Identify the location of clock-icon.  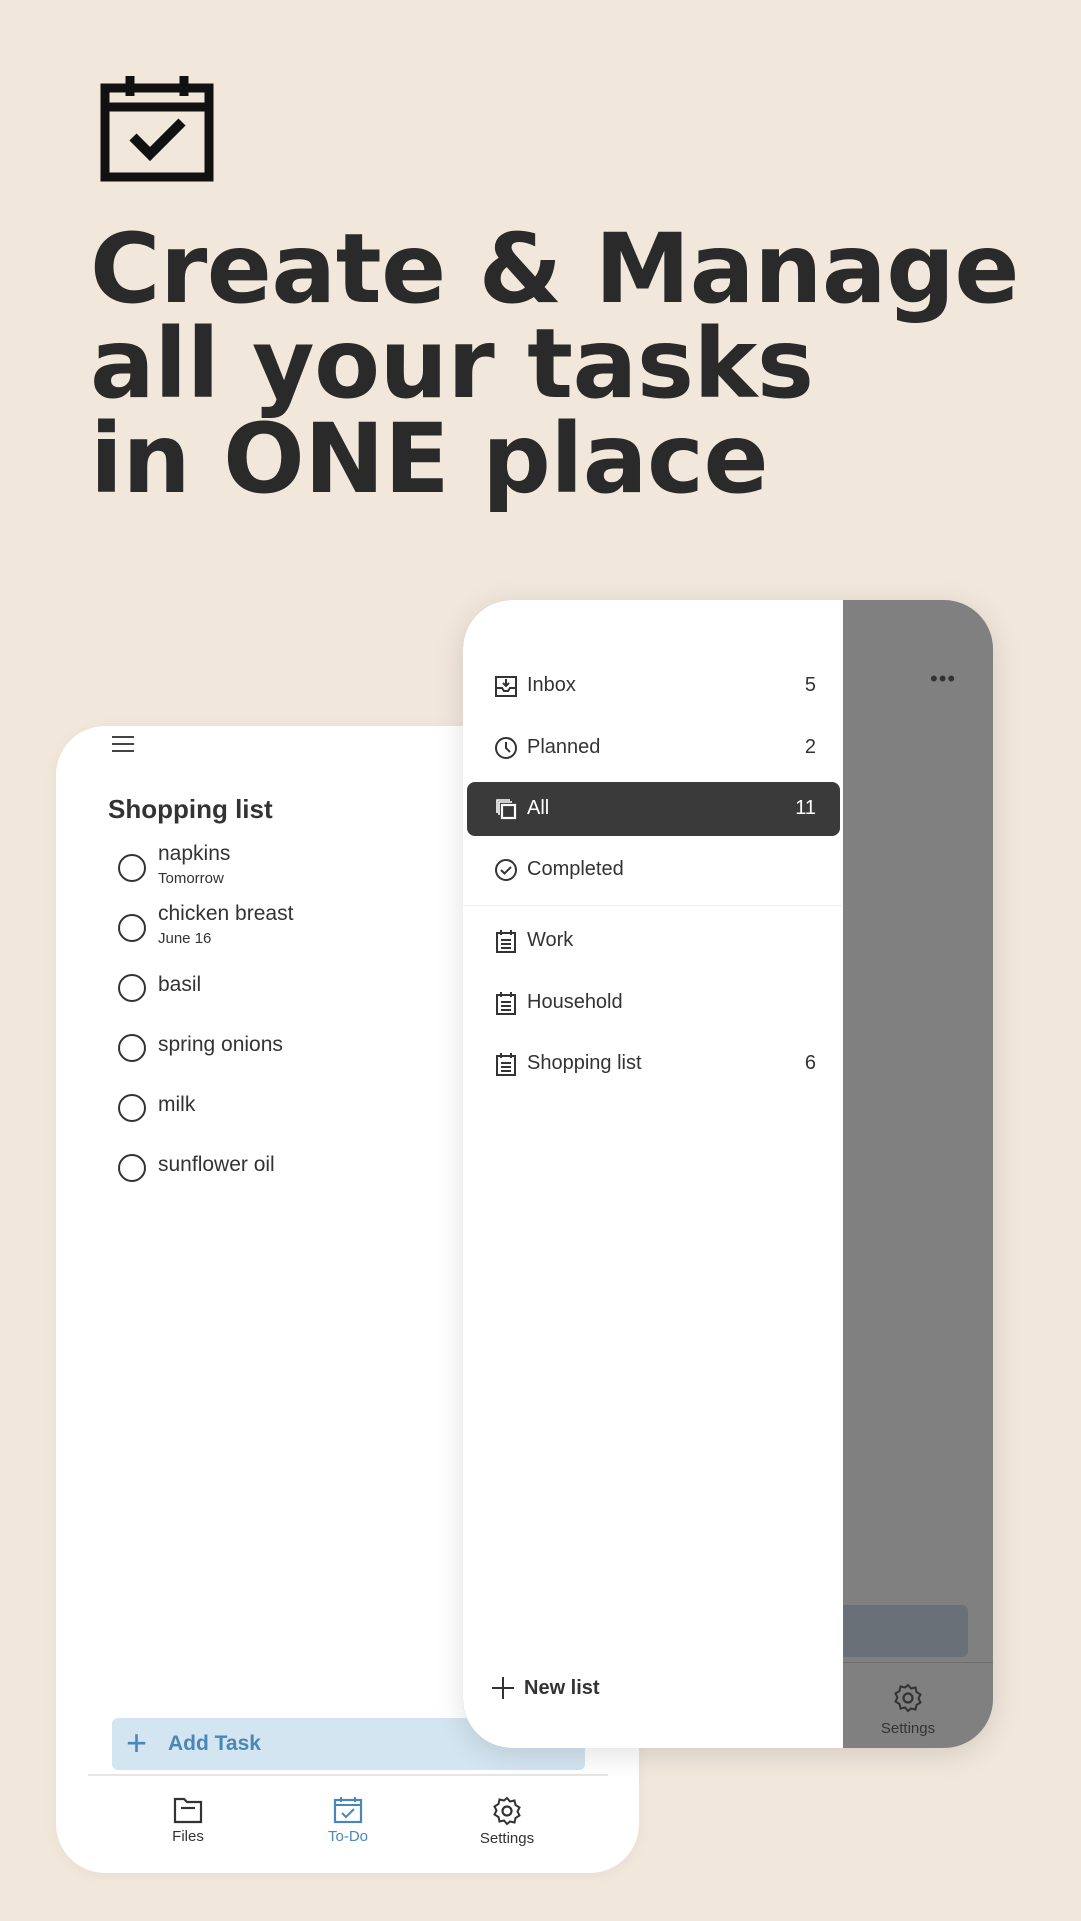
(506, 748).